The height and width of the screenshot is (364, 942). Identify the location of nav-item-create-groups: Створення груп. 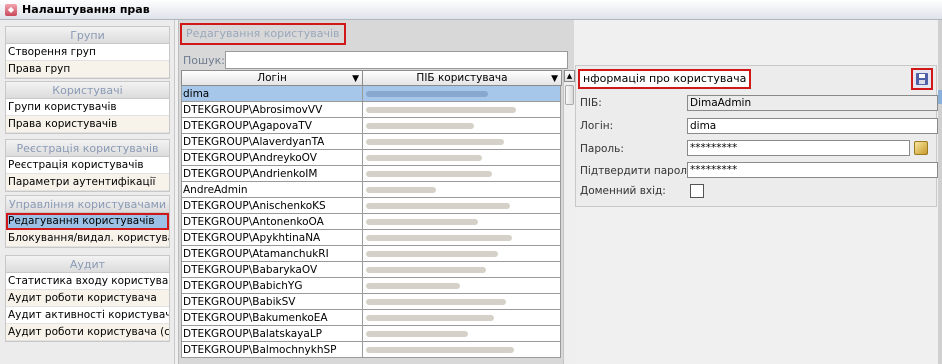
(87, 52).